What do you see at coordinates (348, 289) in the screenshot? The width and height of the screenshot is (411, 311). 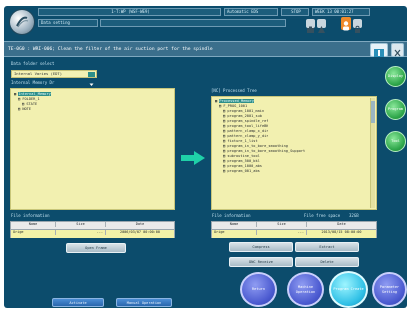 I see `program-create-button: Program Create` at bounding box center [348, 289].